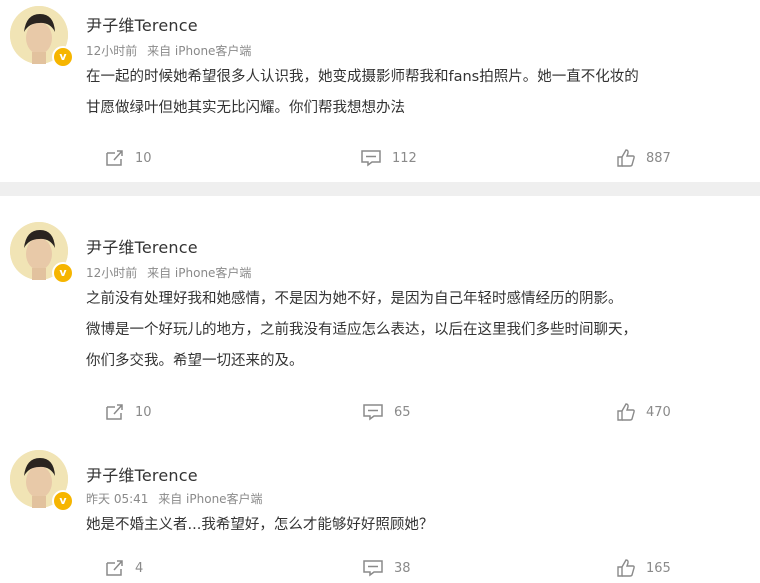 The width and height of the screenshot is (760, 583). What do you see at coordinates (117, 499) in the screenshot?
I see `post-time: 昨天 05:41` at bounding box center [117, 499].